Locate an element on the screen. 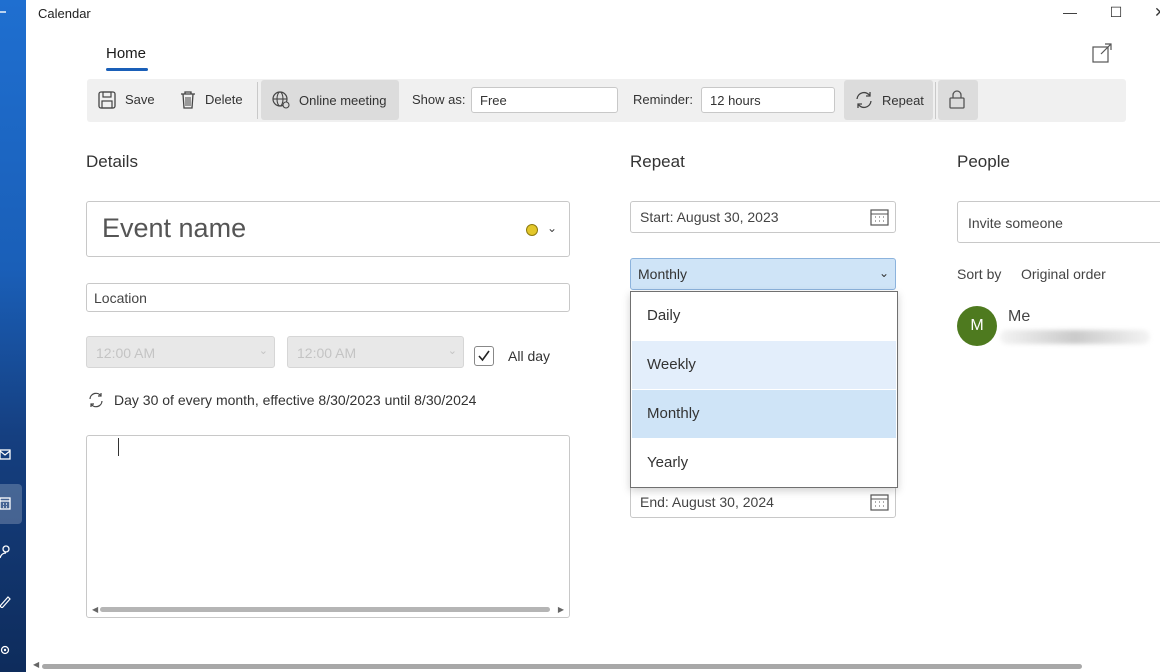 This screenshot has height=672, width=1160. pop-out-icon is located at coordinates (1102, 53).